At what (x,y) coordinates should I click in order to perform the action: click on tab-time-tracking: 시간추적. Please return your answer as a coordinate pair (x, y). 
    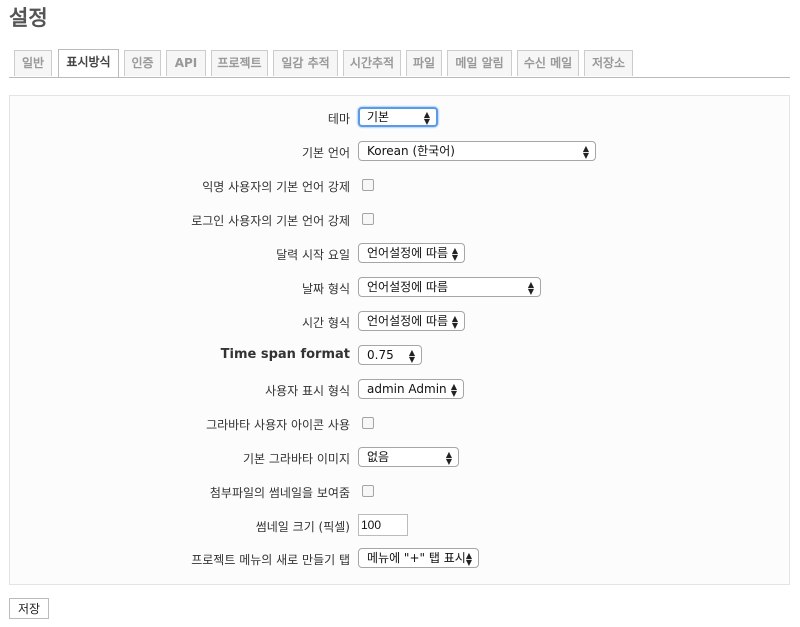
    Looking at the image, I should click on (372, 63).